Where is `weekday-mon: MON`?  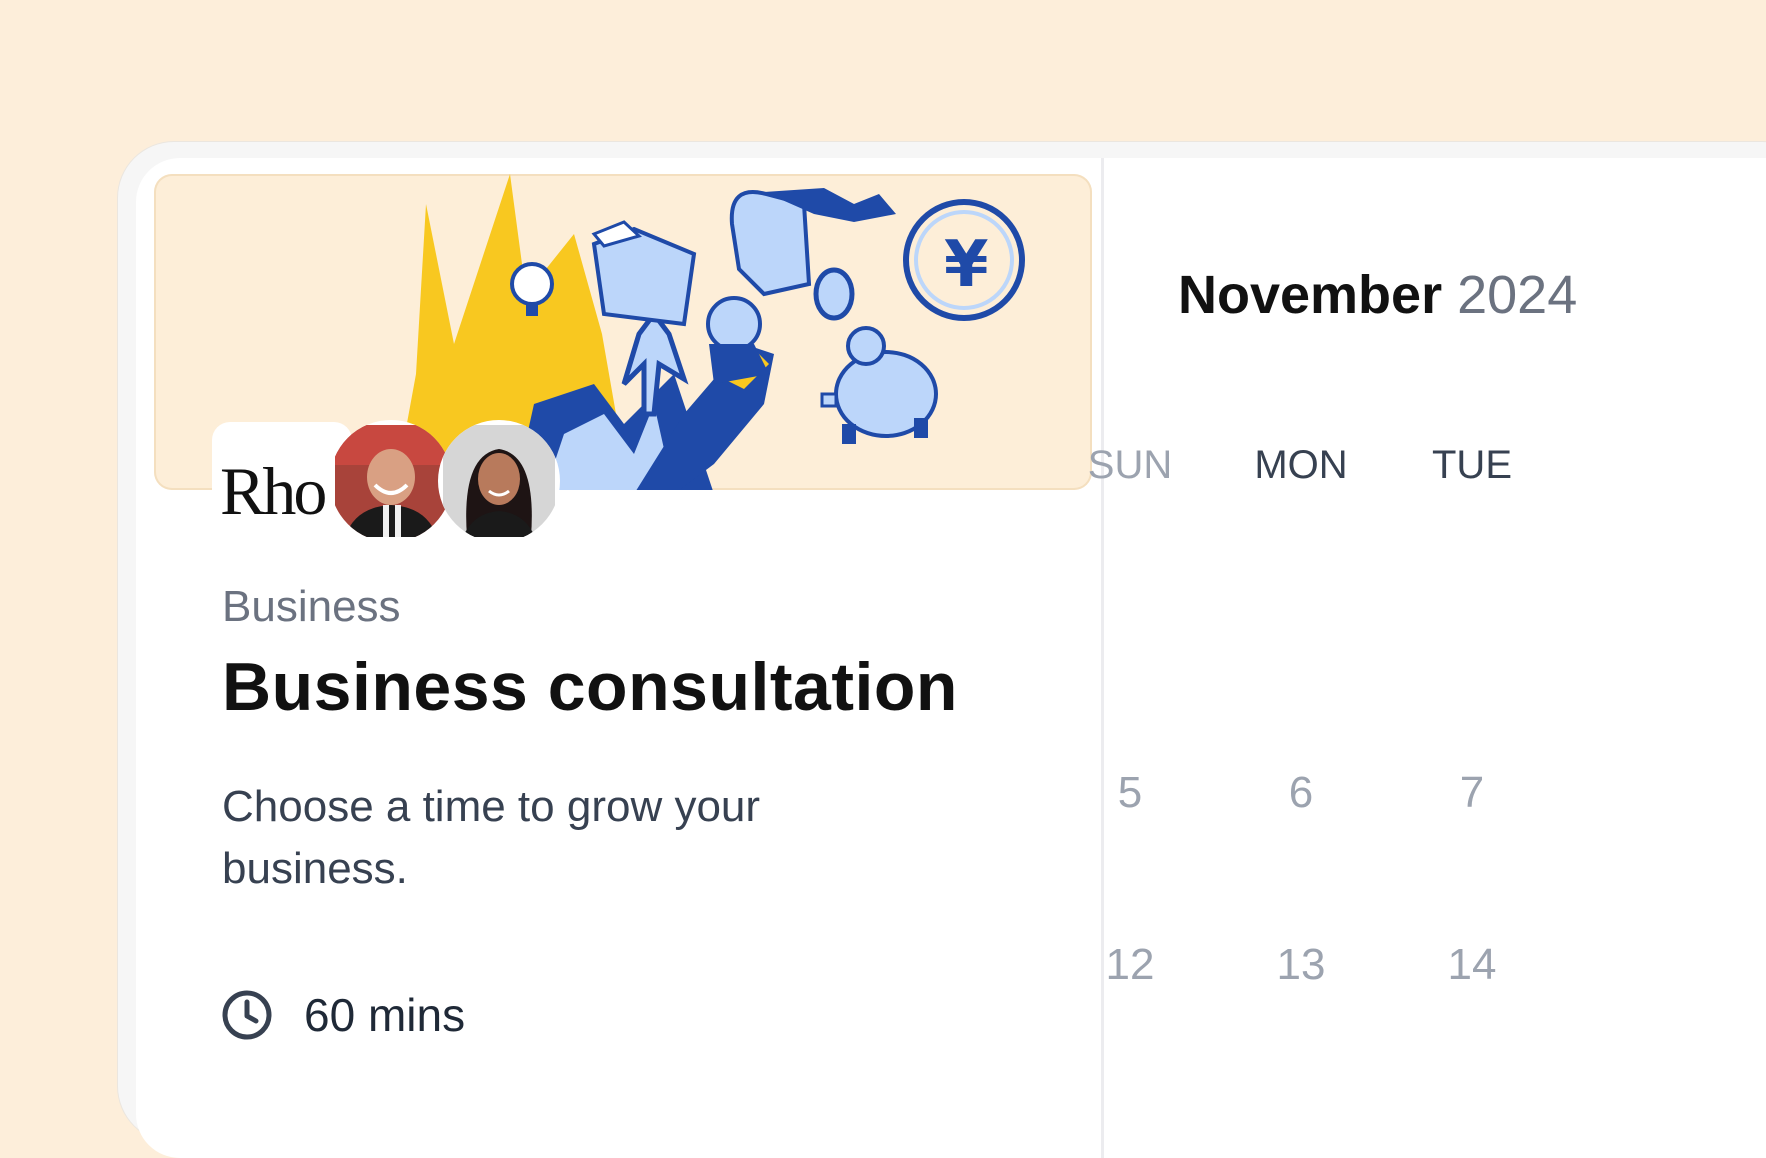 weekday-mon: MON is located at coordinates (1301, 465).